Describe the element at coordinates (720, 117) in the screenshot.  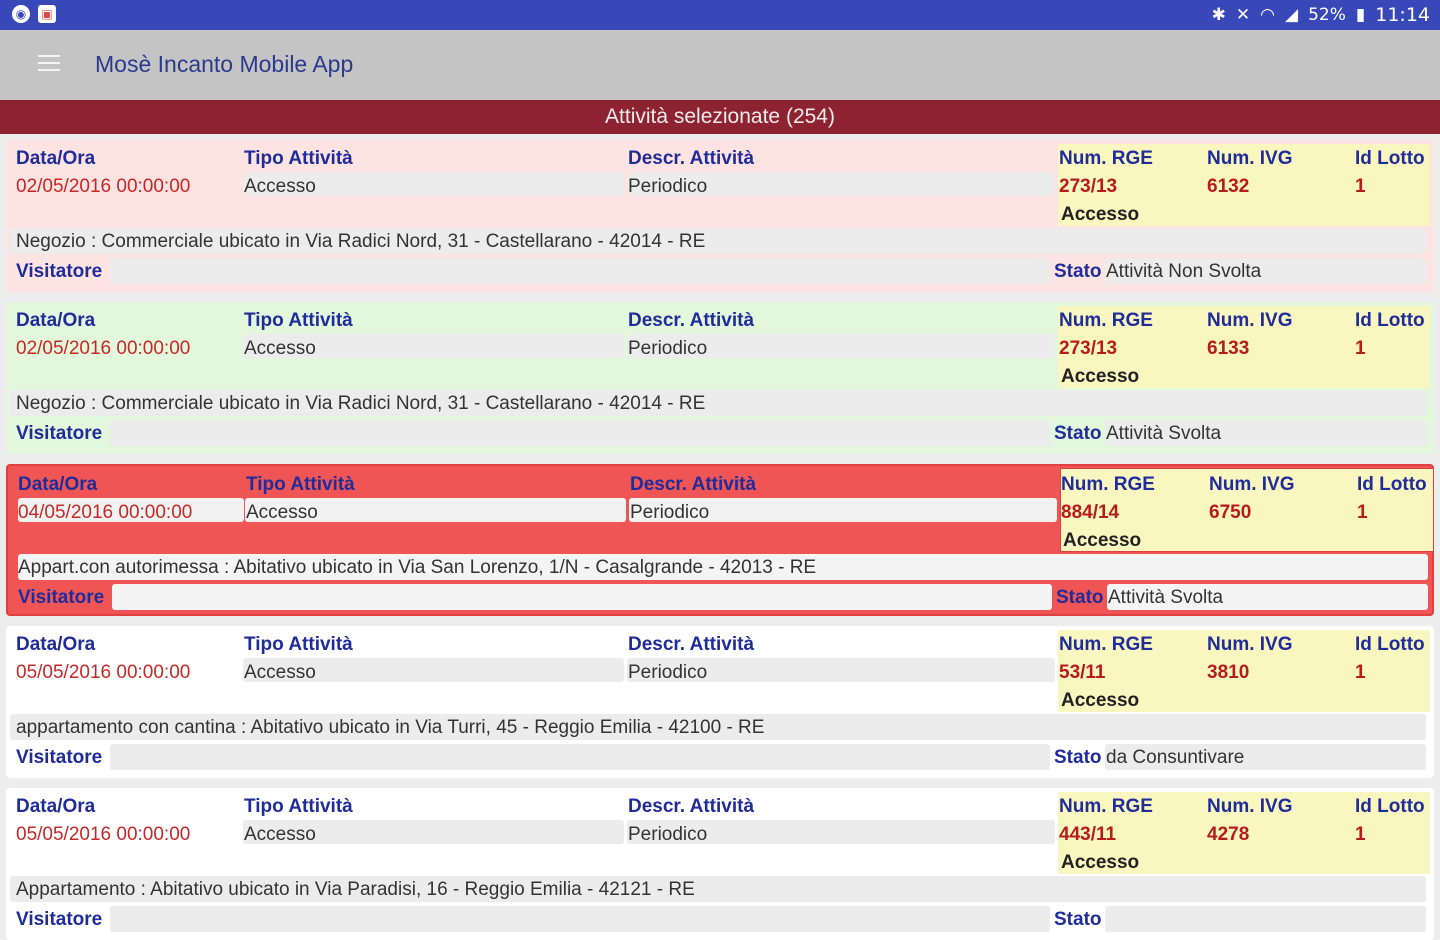
I see `section-header: Attività selezionate (254)` at that location.